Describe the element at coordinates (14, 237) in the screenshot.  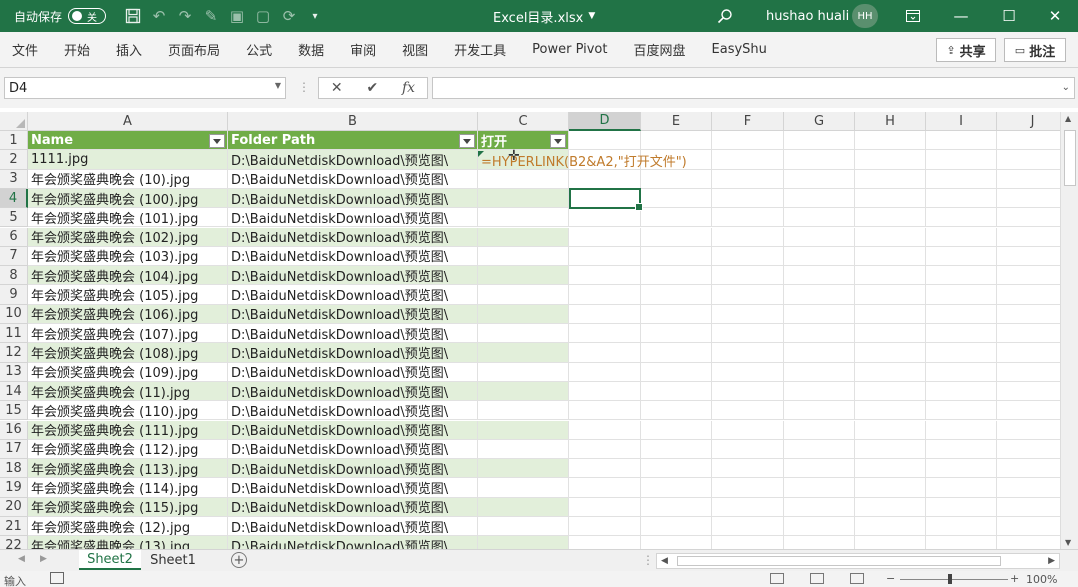
I see `row-header: 6` at that location.